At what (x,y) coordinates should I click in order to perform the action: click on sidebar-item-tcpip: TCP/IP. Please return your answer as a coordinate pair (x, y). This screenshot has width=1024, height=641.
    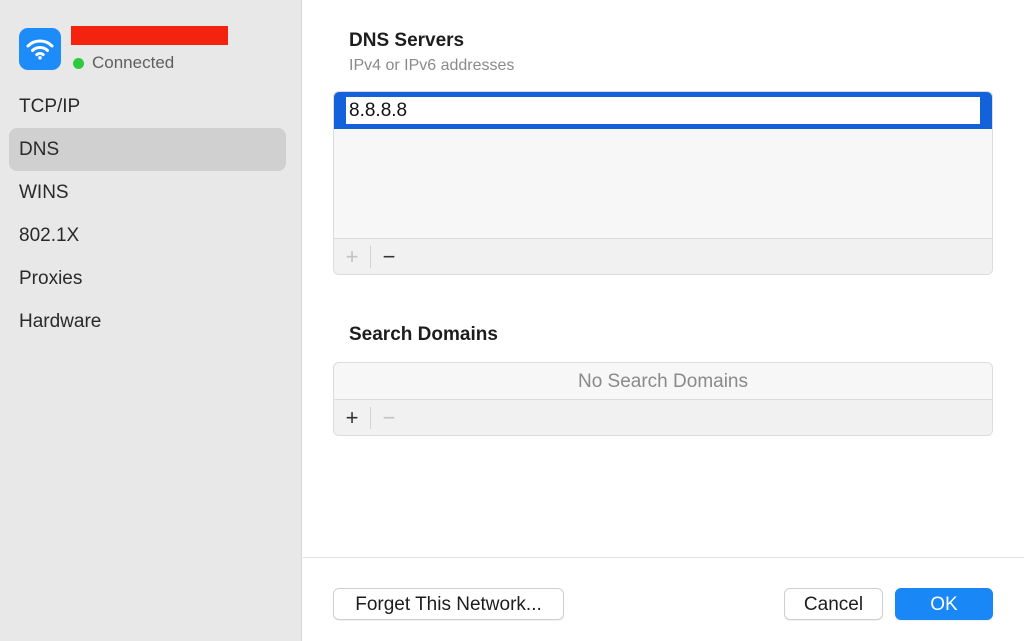
    Looking at the image, I should click on (147, 106).